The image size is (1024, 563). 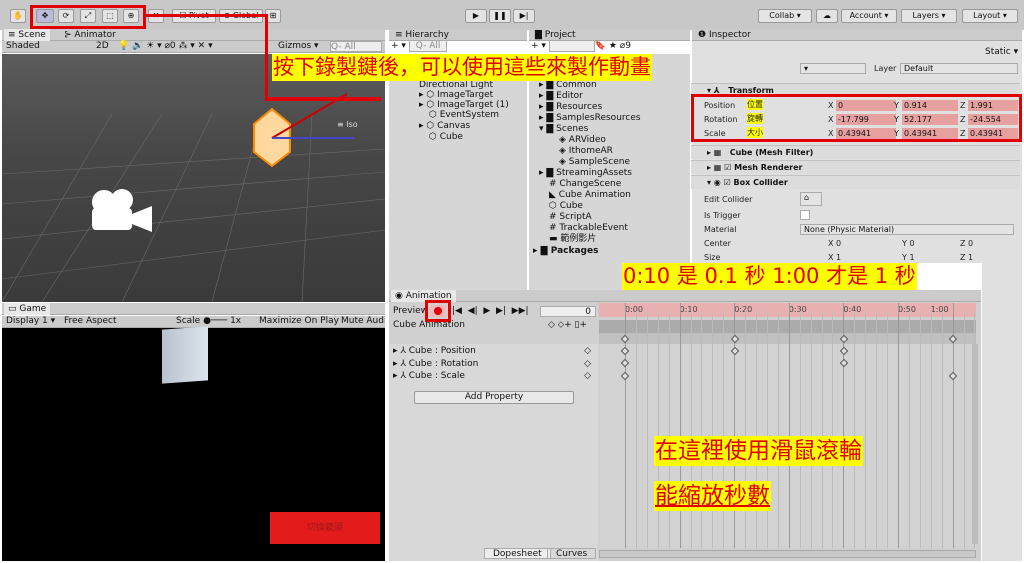 I want to click on property-row-rotation: ▸ ⅄ Cube : Rotation ◇, so click(x=493, y=364).